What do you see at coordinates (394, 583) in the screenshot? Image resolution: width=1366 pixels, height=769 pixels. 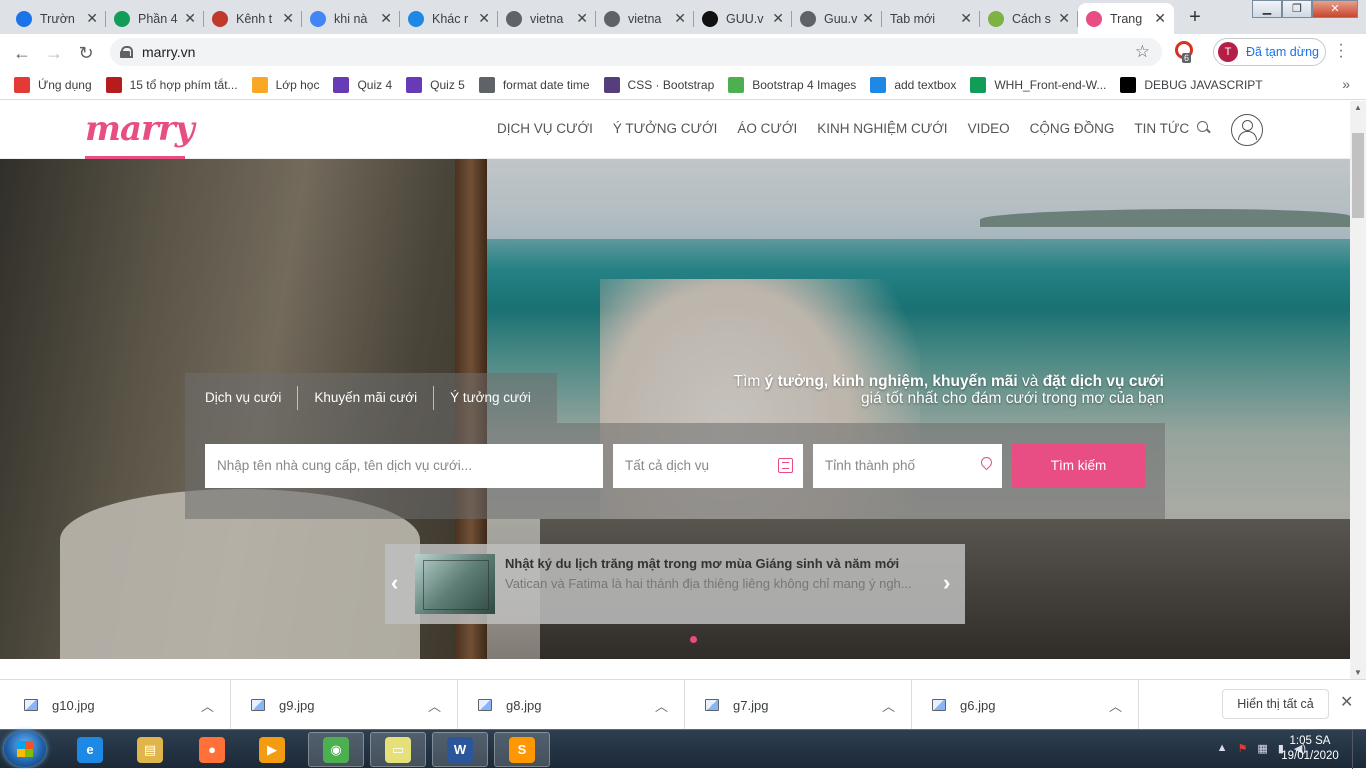 I see `chevron-left-icon: ‹` at bounding box center [394, 583].